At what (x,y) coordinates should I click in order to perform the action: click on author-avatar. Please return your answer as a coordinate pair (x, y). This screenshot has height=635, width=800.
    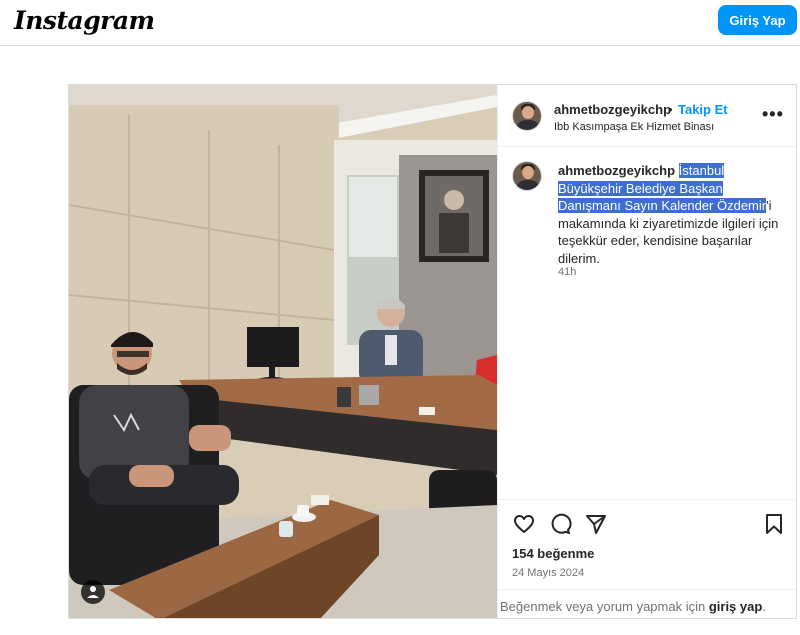
    Looking at the image, I should click on (527, 116).